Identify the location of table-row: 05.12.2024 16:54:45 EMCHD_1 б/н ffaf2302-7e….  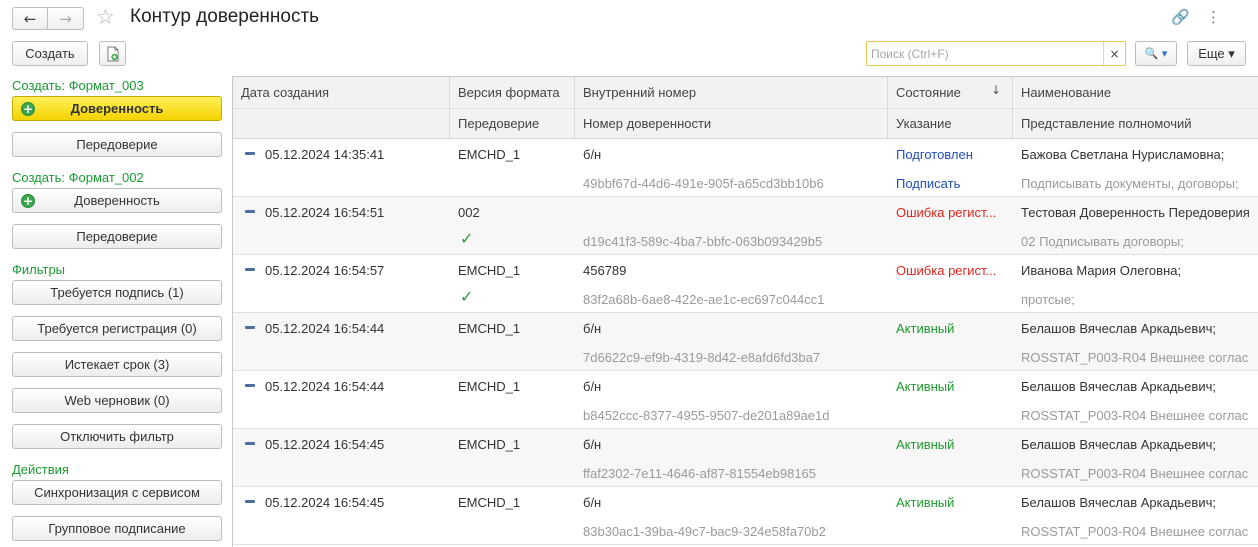
(745, 458).